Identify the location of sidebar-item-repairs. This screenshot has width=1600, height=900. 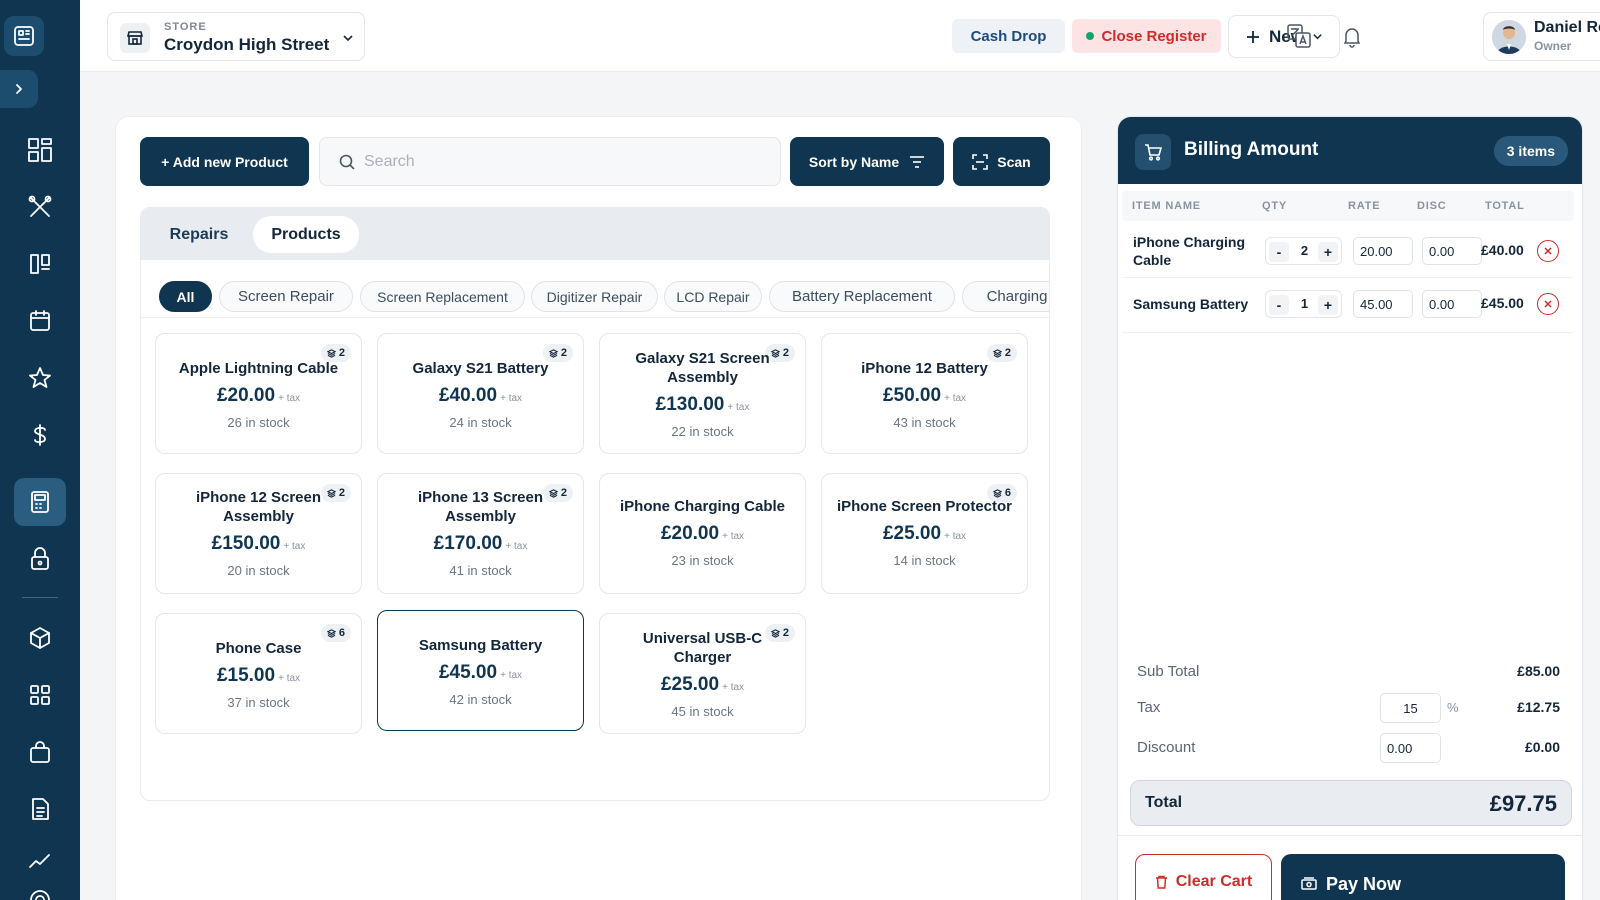
(40, 207).